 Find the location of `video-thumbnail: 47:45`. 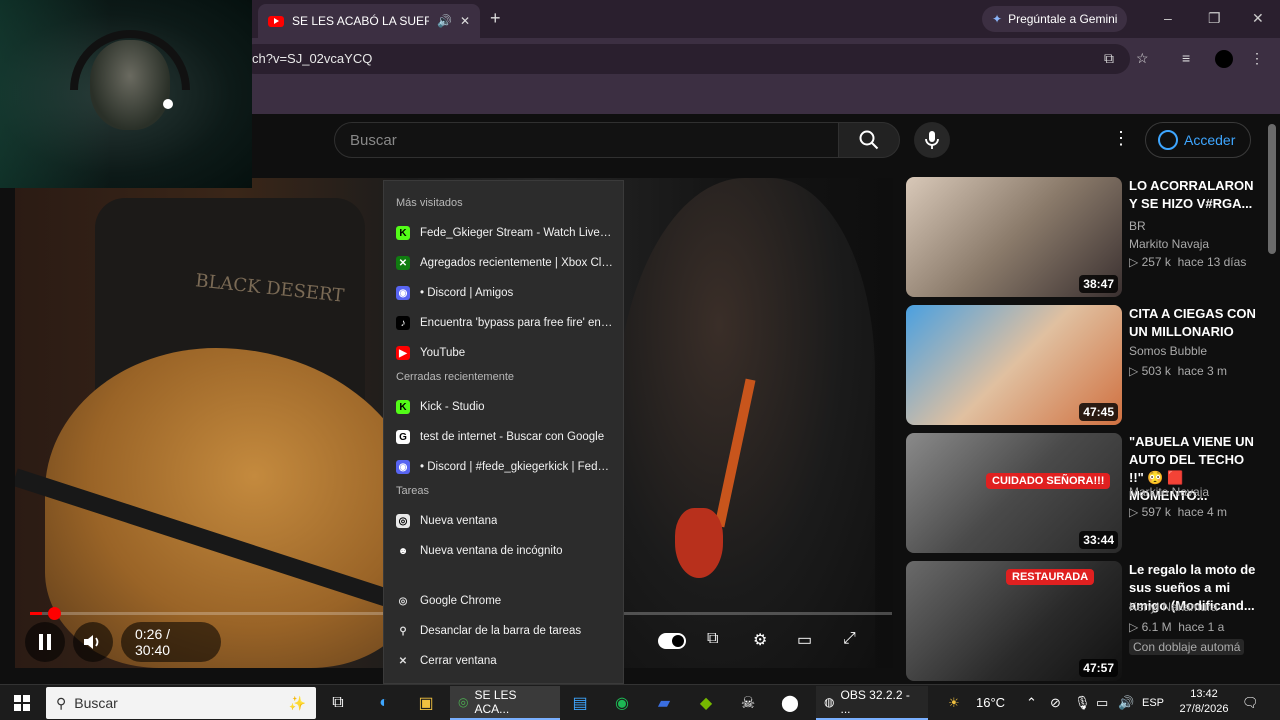

video-thumbnail: 47:45 is located at coordinates (1014, 365).